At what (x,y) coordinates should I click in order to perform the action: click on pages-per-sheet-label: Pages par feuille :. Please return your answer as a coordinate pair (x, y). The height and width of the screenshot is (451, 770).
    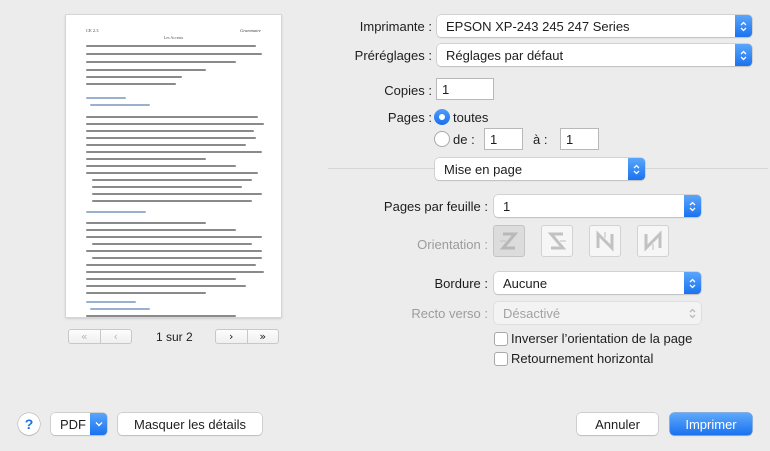
    Looking at the image, I should click on (435, 206).